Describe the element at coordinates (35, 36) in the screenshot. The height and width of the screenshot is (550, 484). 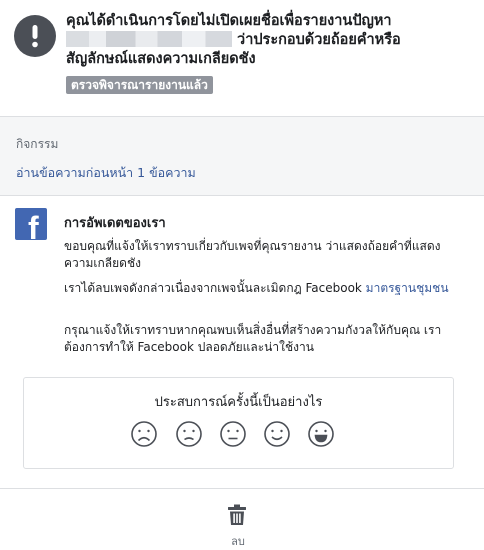
I see `exclamation-icon` at that location.